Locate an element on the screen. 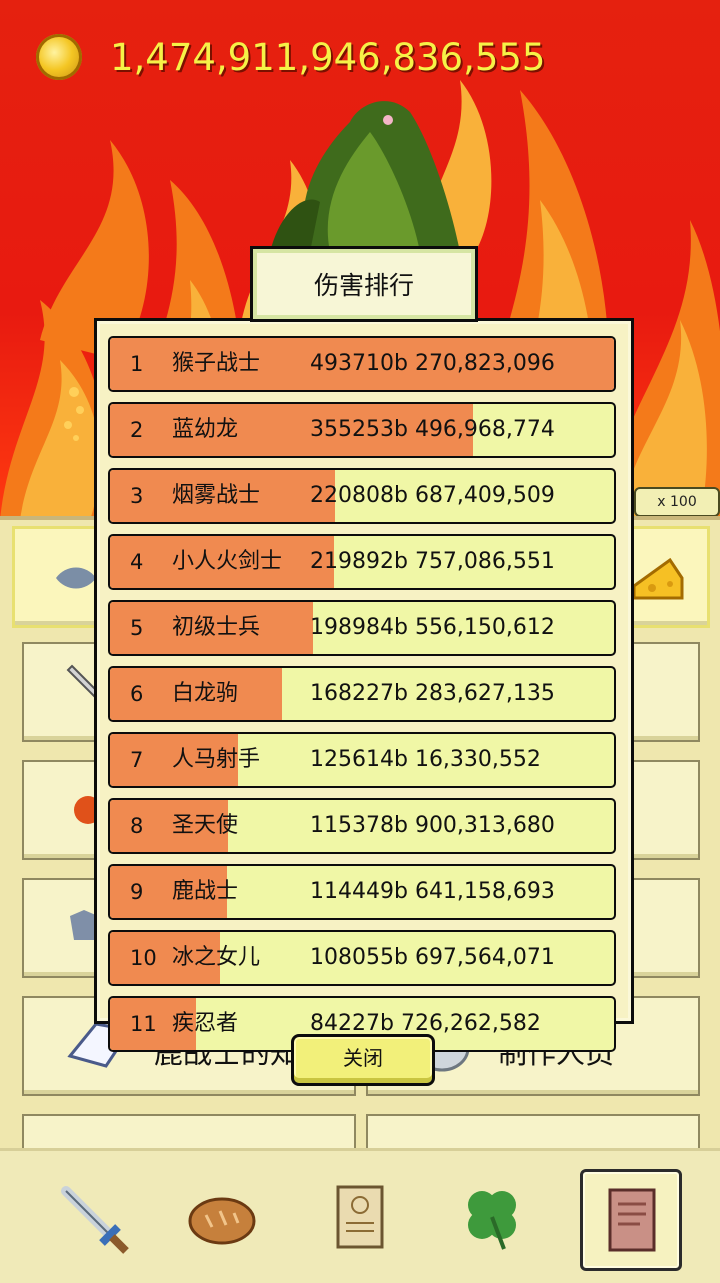 The width and height of the screenshot is (720, 1283). rank-number: 2 is located at coordinates (137, 430).